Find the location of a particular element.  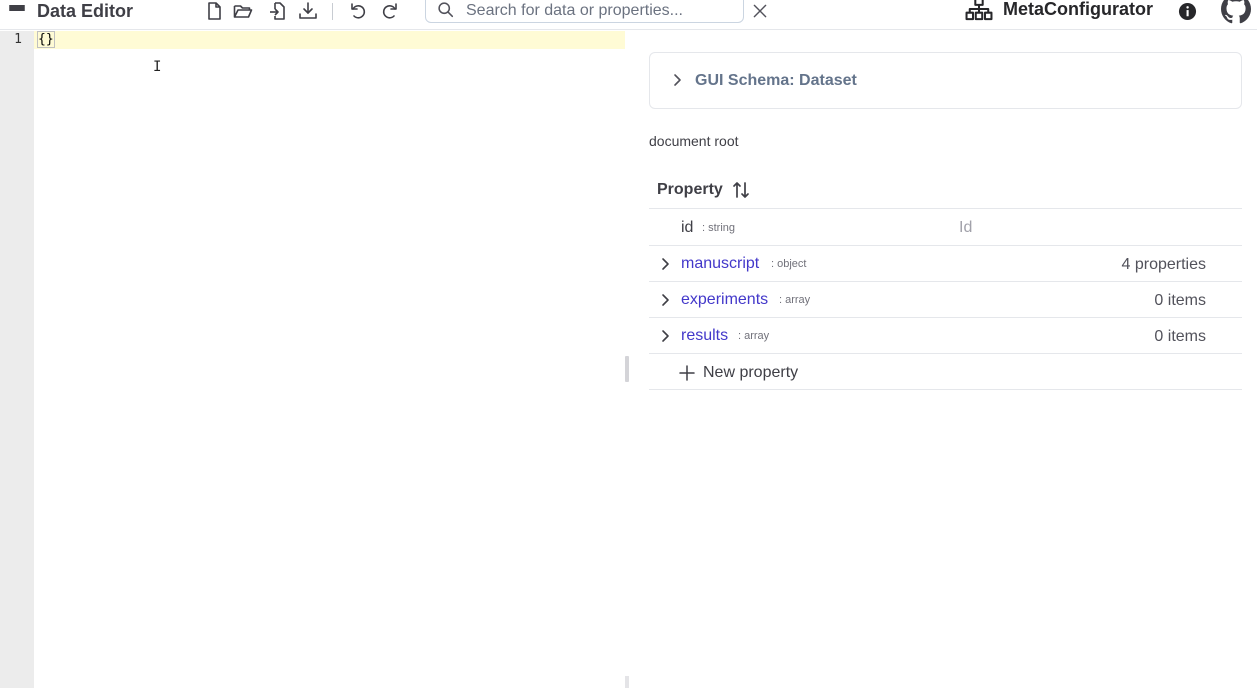

brand: MetaConfigurator is located at coordinates (1059, 11).